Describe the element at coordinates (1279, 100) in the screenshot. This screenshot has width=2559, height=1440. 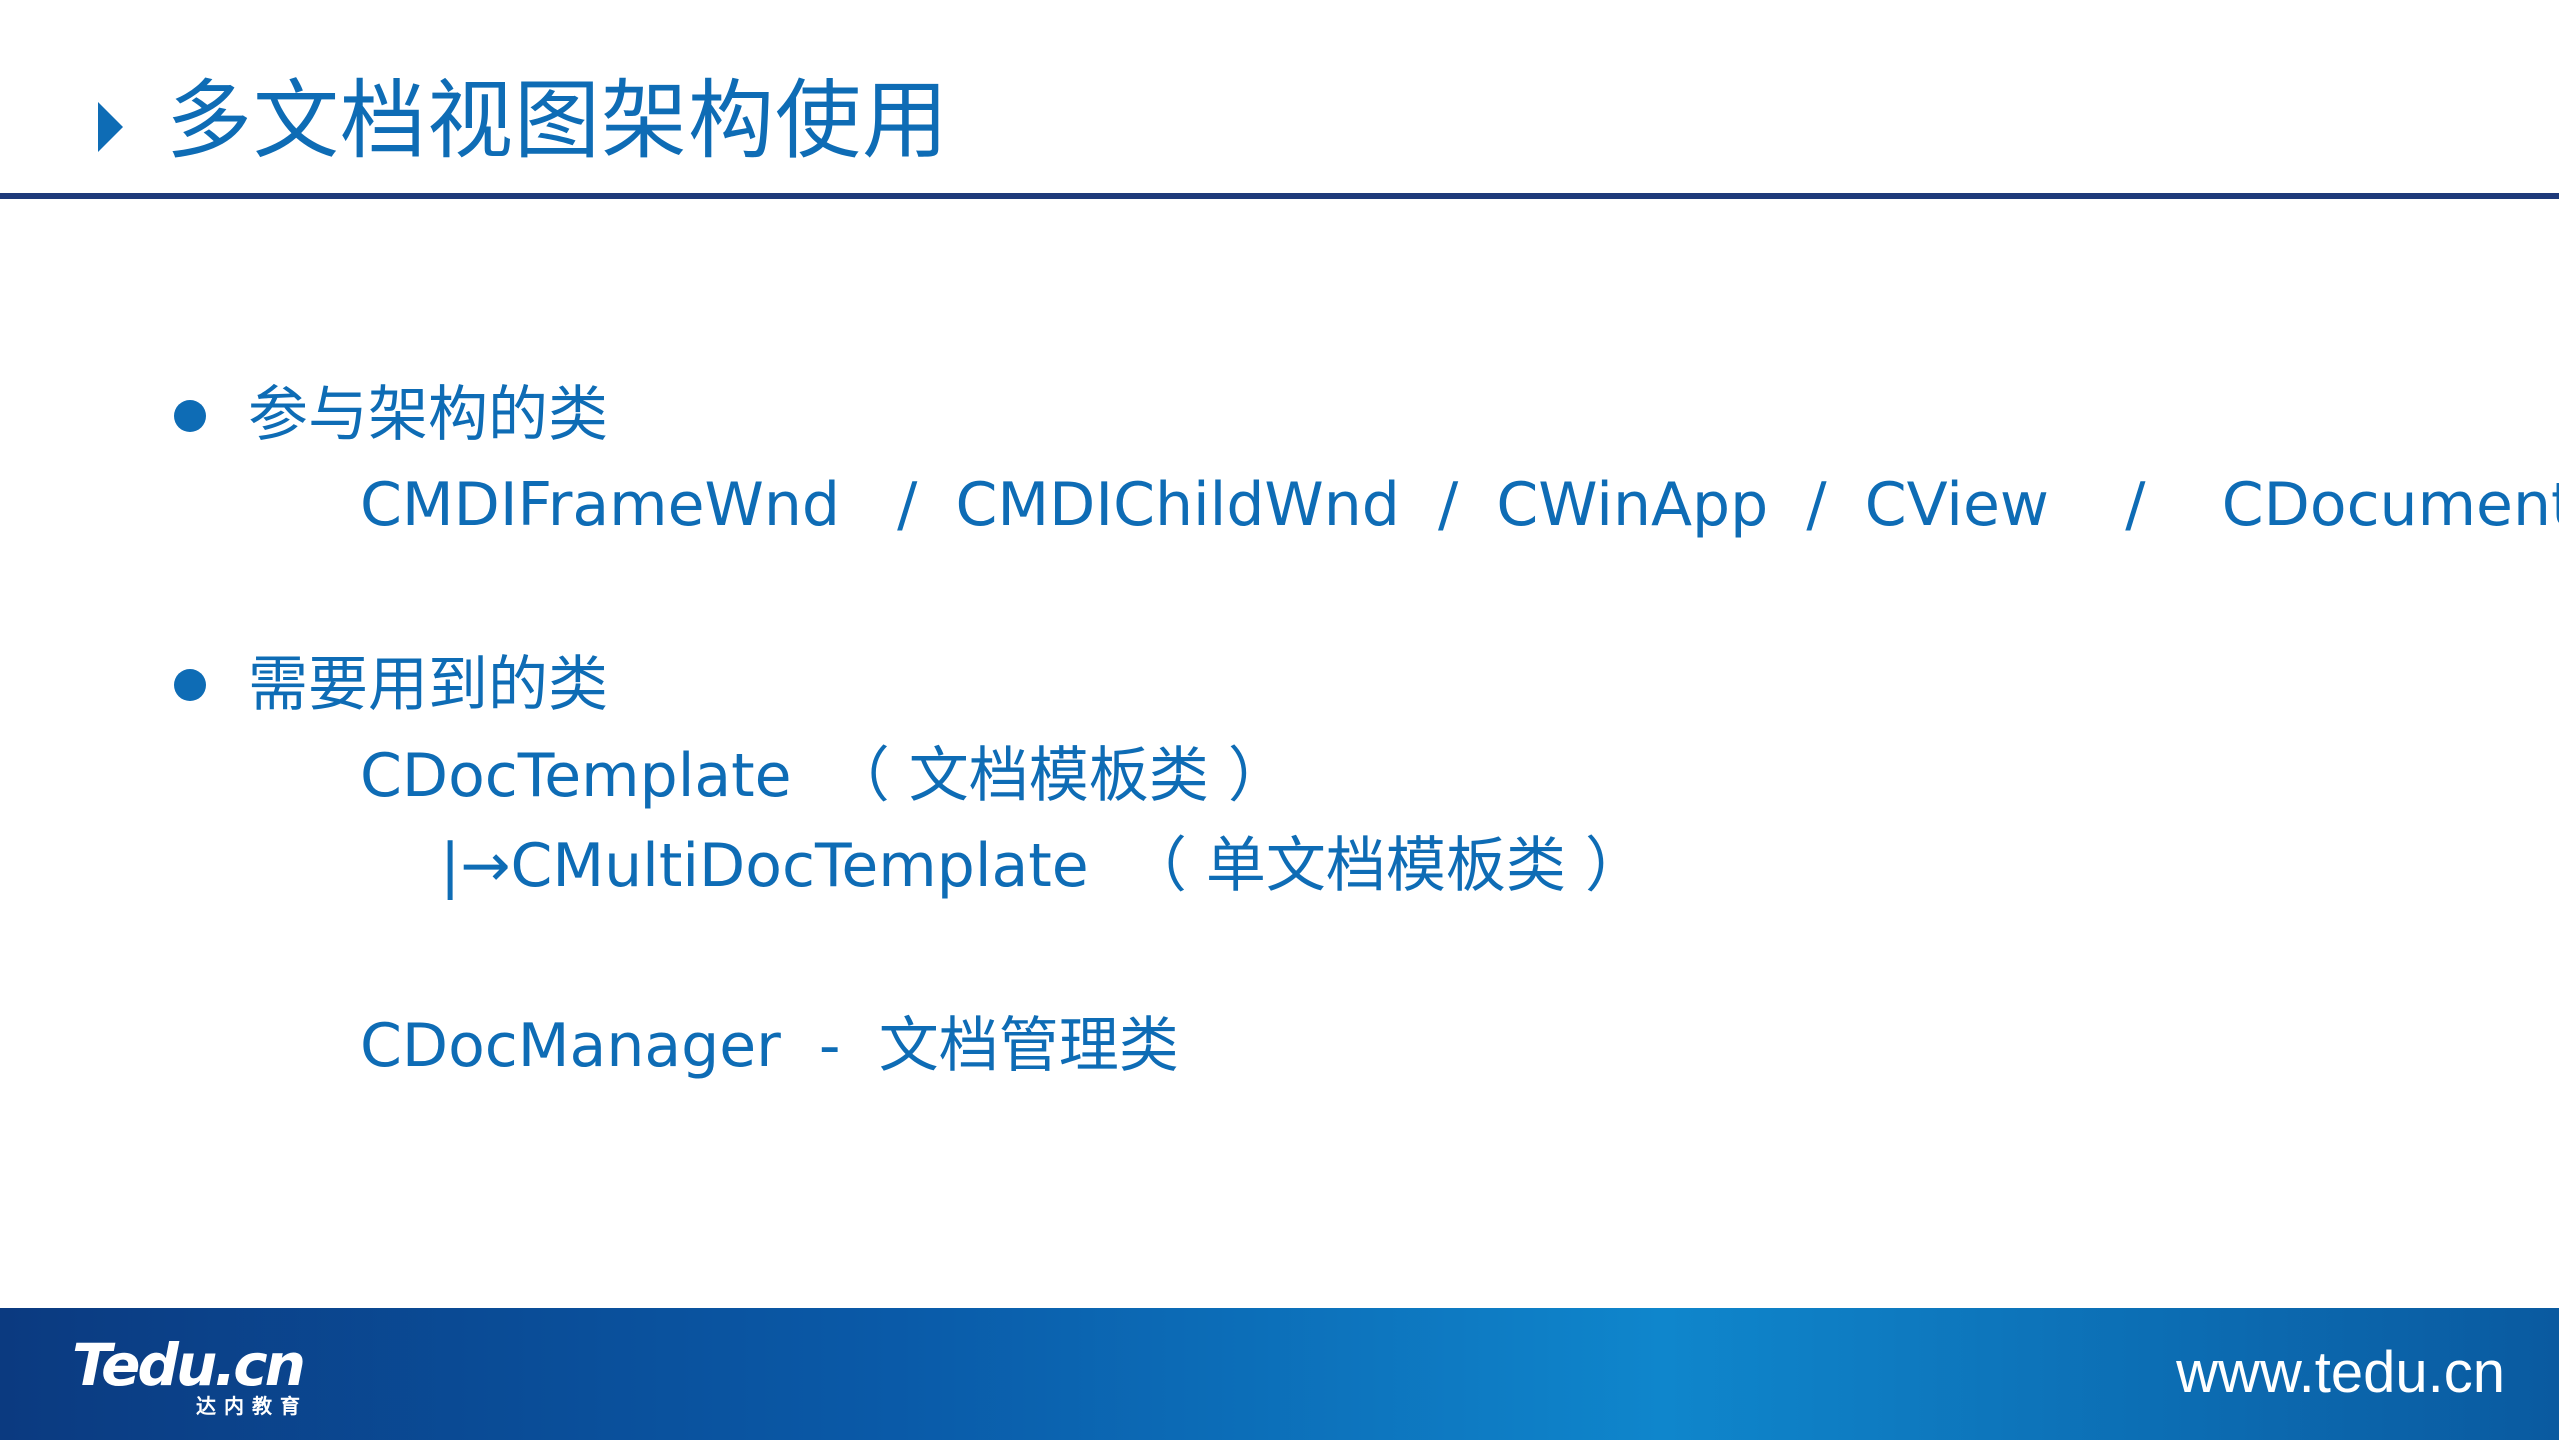
I see `slide-header: 多文档视图架构使用` at that location.